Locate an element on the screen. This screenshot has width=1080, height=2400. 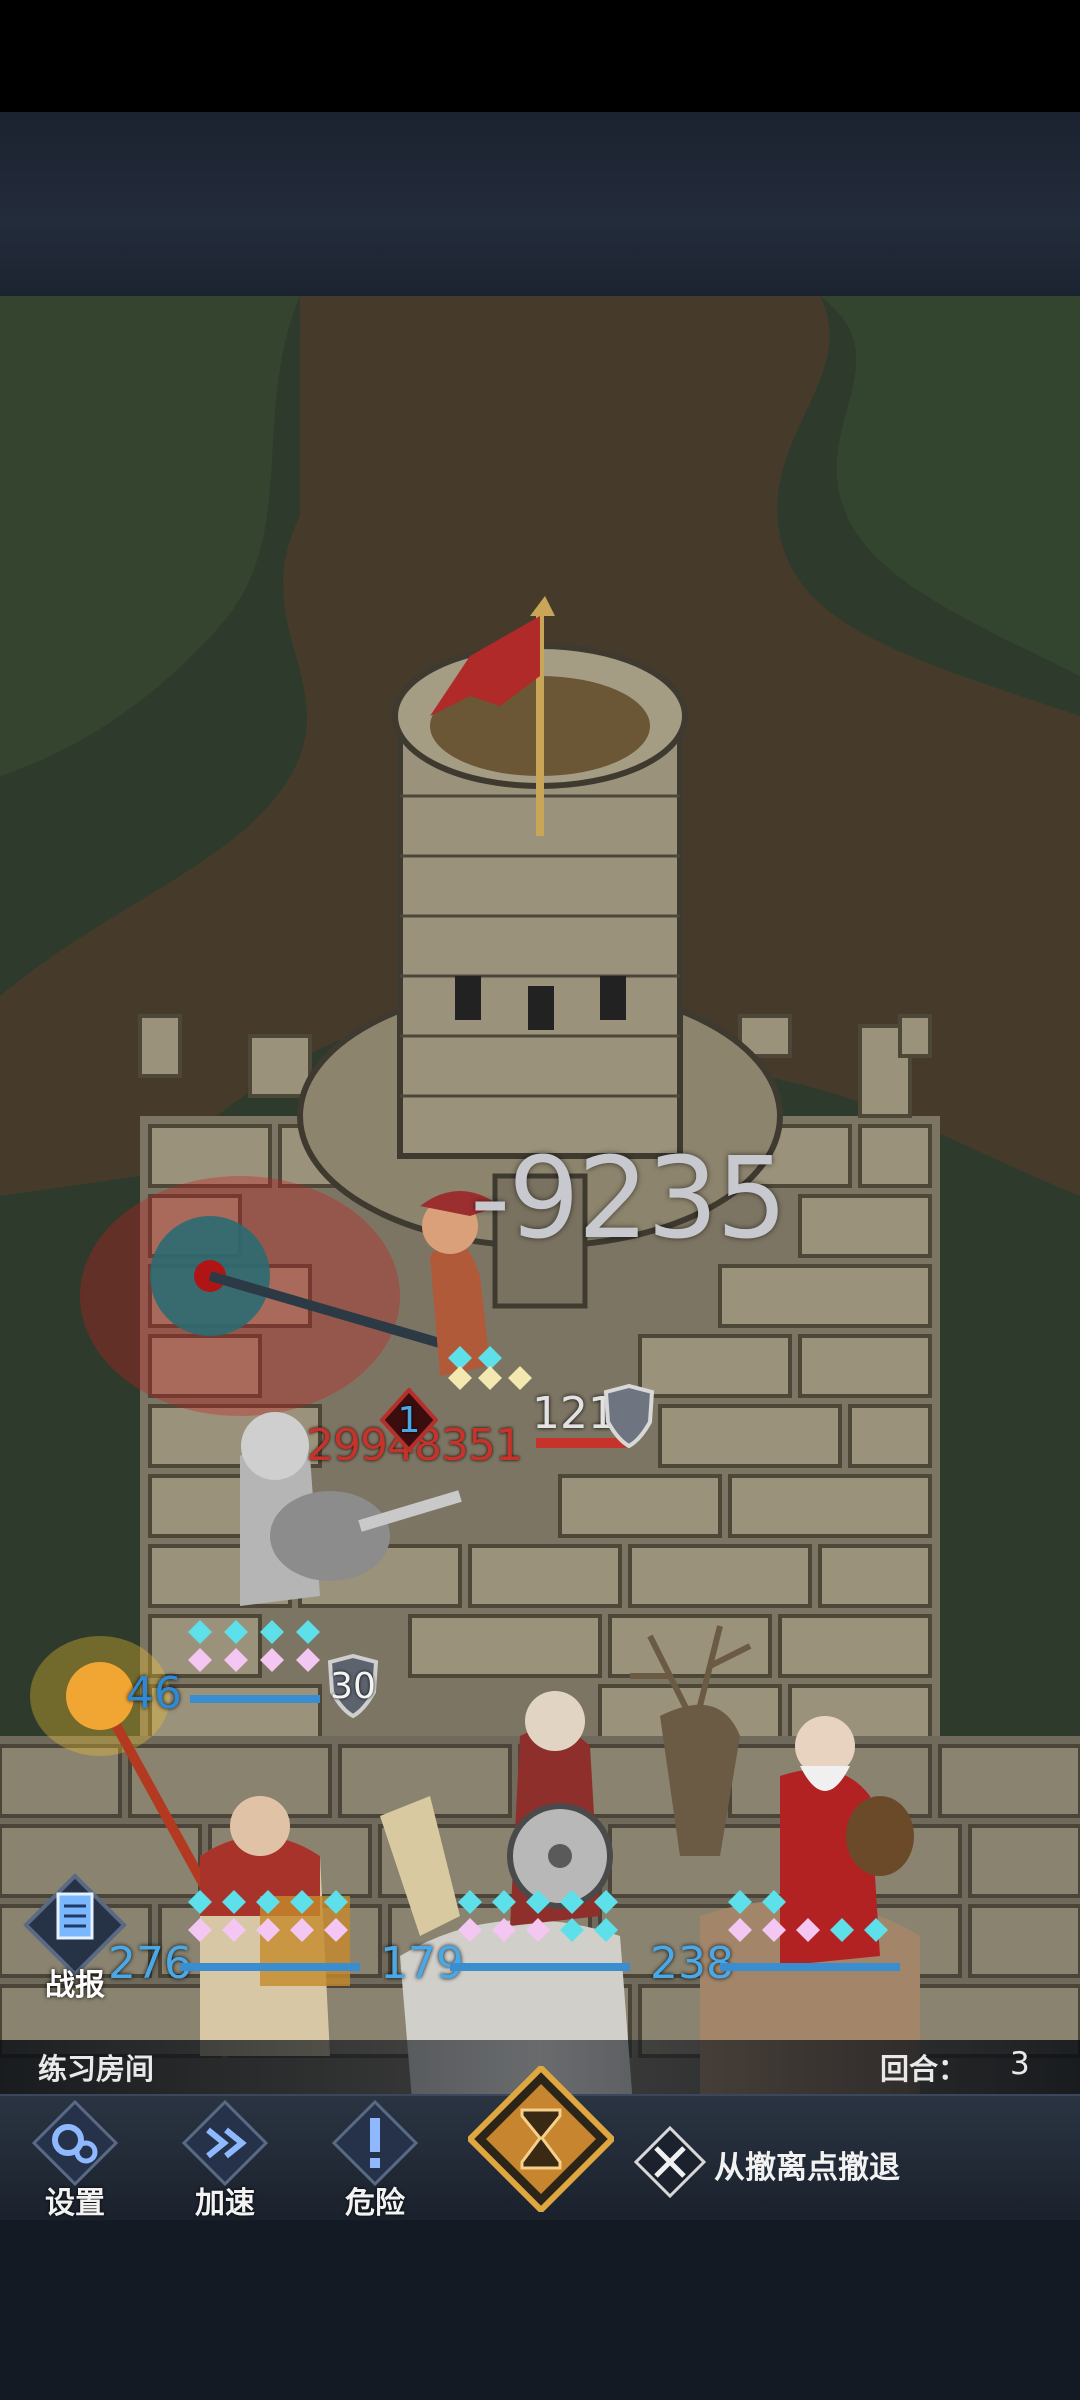
settings-button: 设置 is located at coordinates (75, 2159).